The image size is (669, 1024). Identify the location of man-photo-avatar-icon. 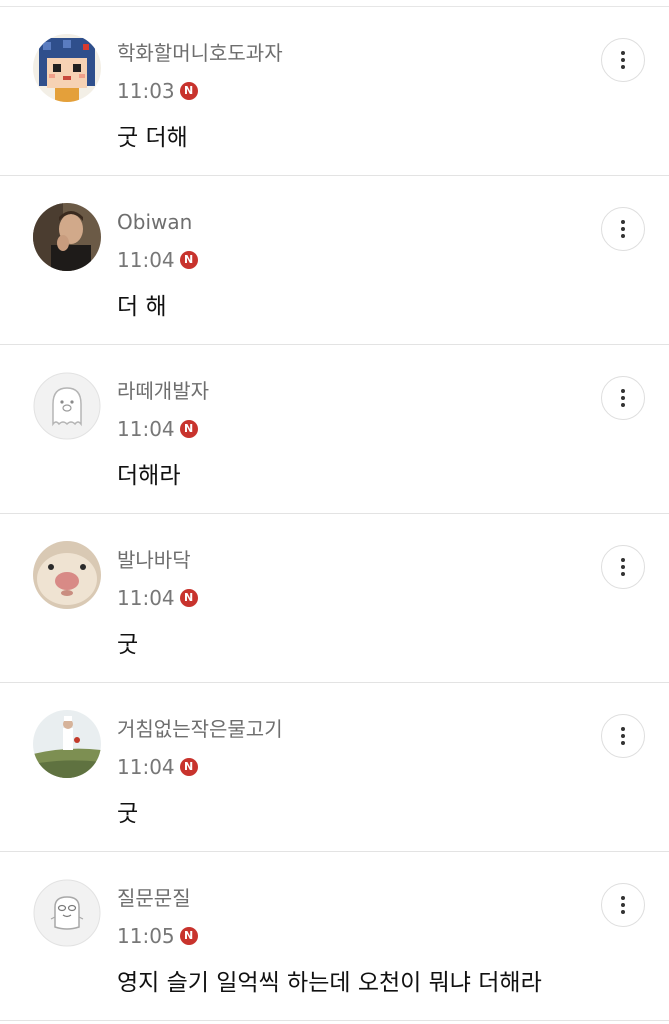
(67, 237).